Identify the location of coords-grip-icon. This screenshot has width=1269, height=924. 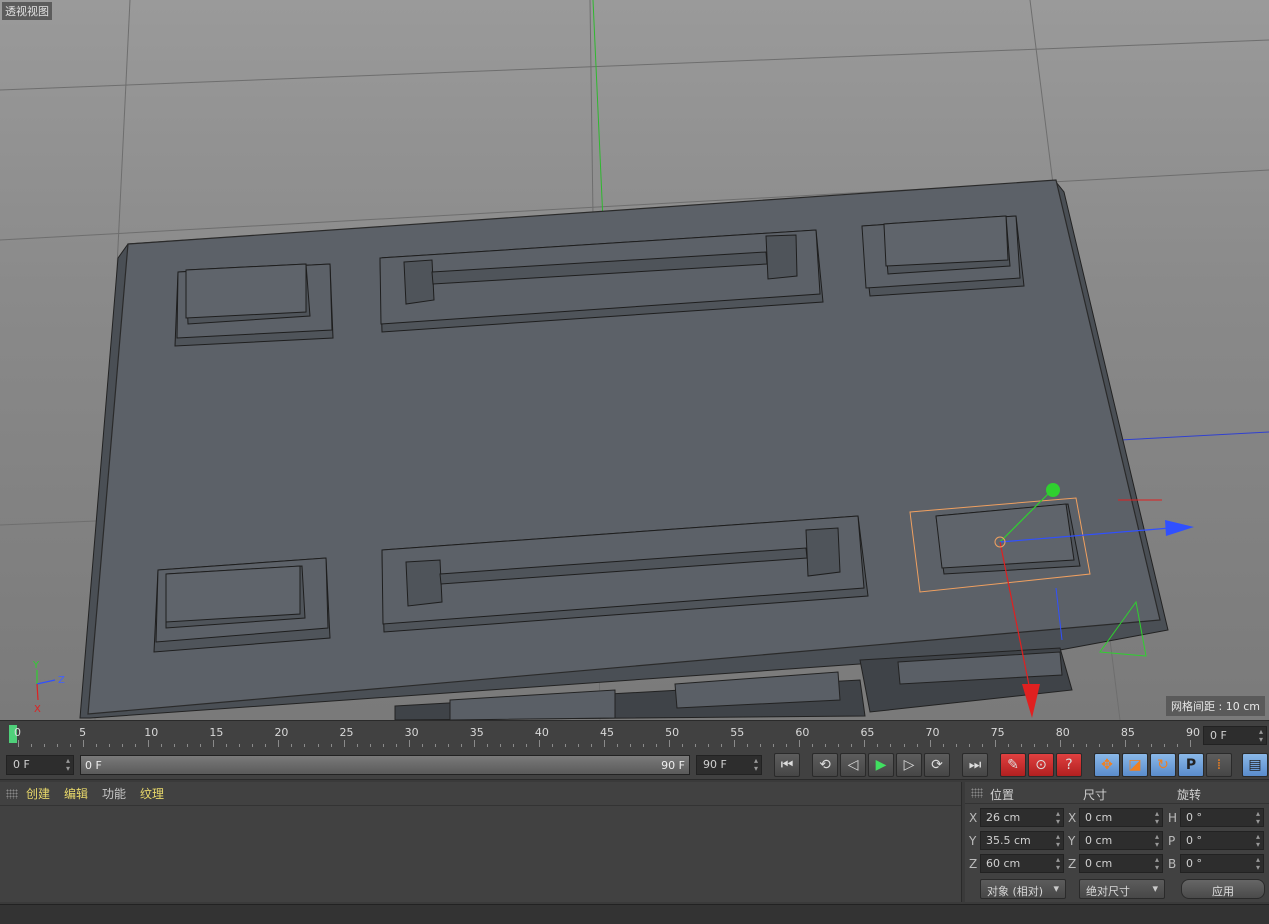
(977, 792).